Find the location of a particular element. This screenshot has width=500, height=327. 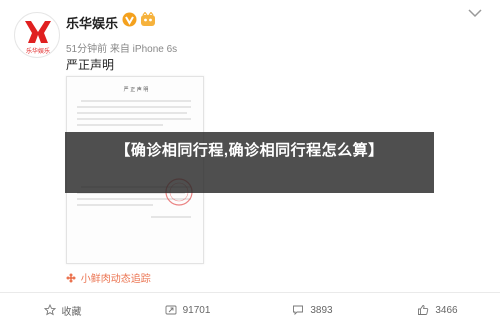

comment-button: 3893 is located at coordinates (312, 310).